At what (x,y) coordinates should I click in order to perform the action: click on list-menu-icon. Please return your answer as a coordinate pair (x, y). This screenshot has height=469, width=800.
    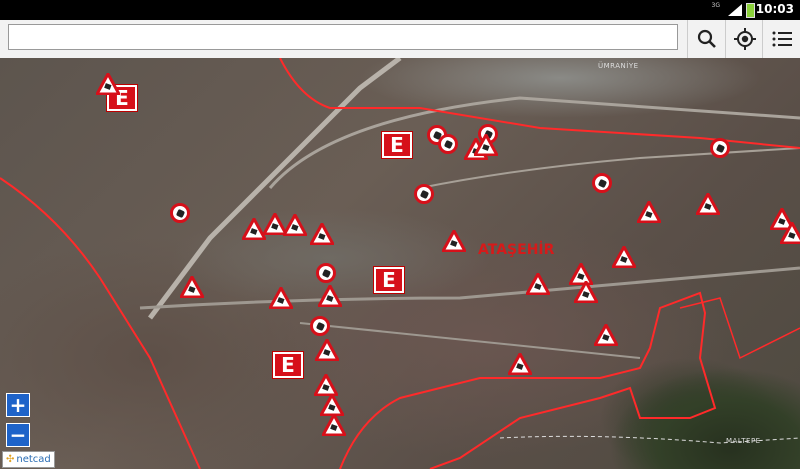
    Looking at the image, I should click on (782, 39).